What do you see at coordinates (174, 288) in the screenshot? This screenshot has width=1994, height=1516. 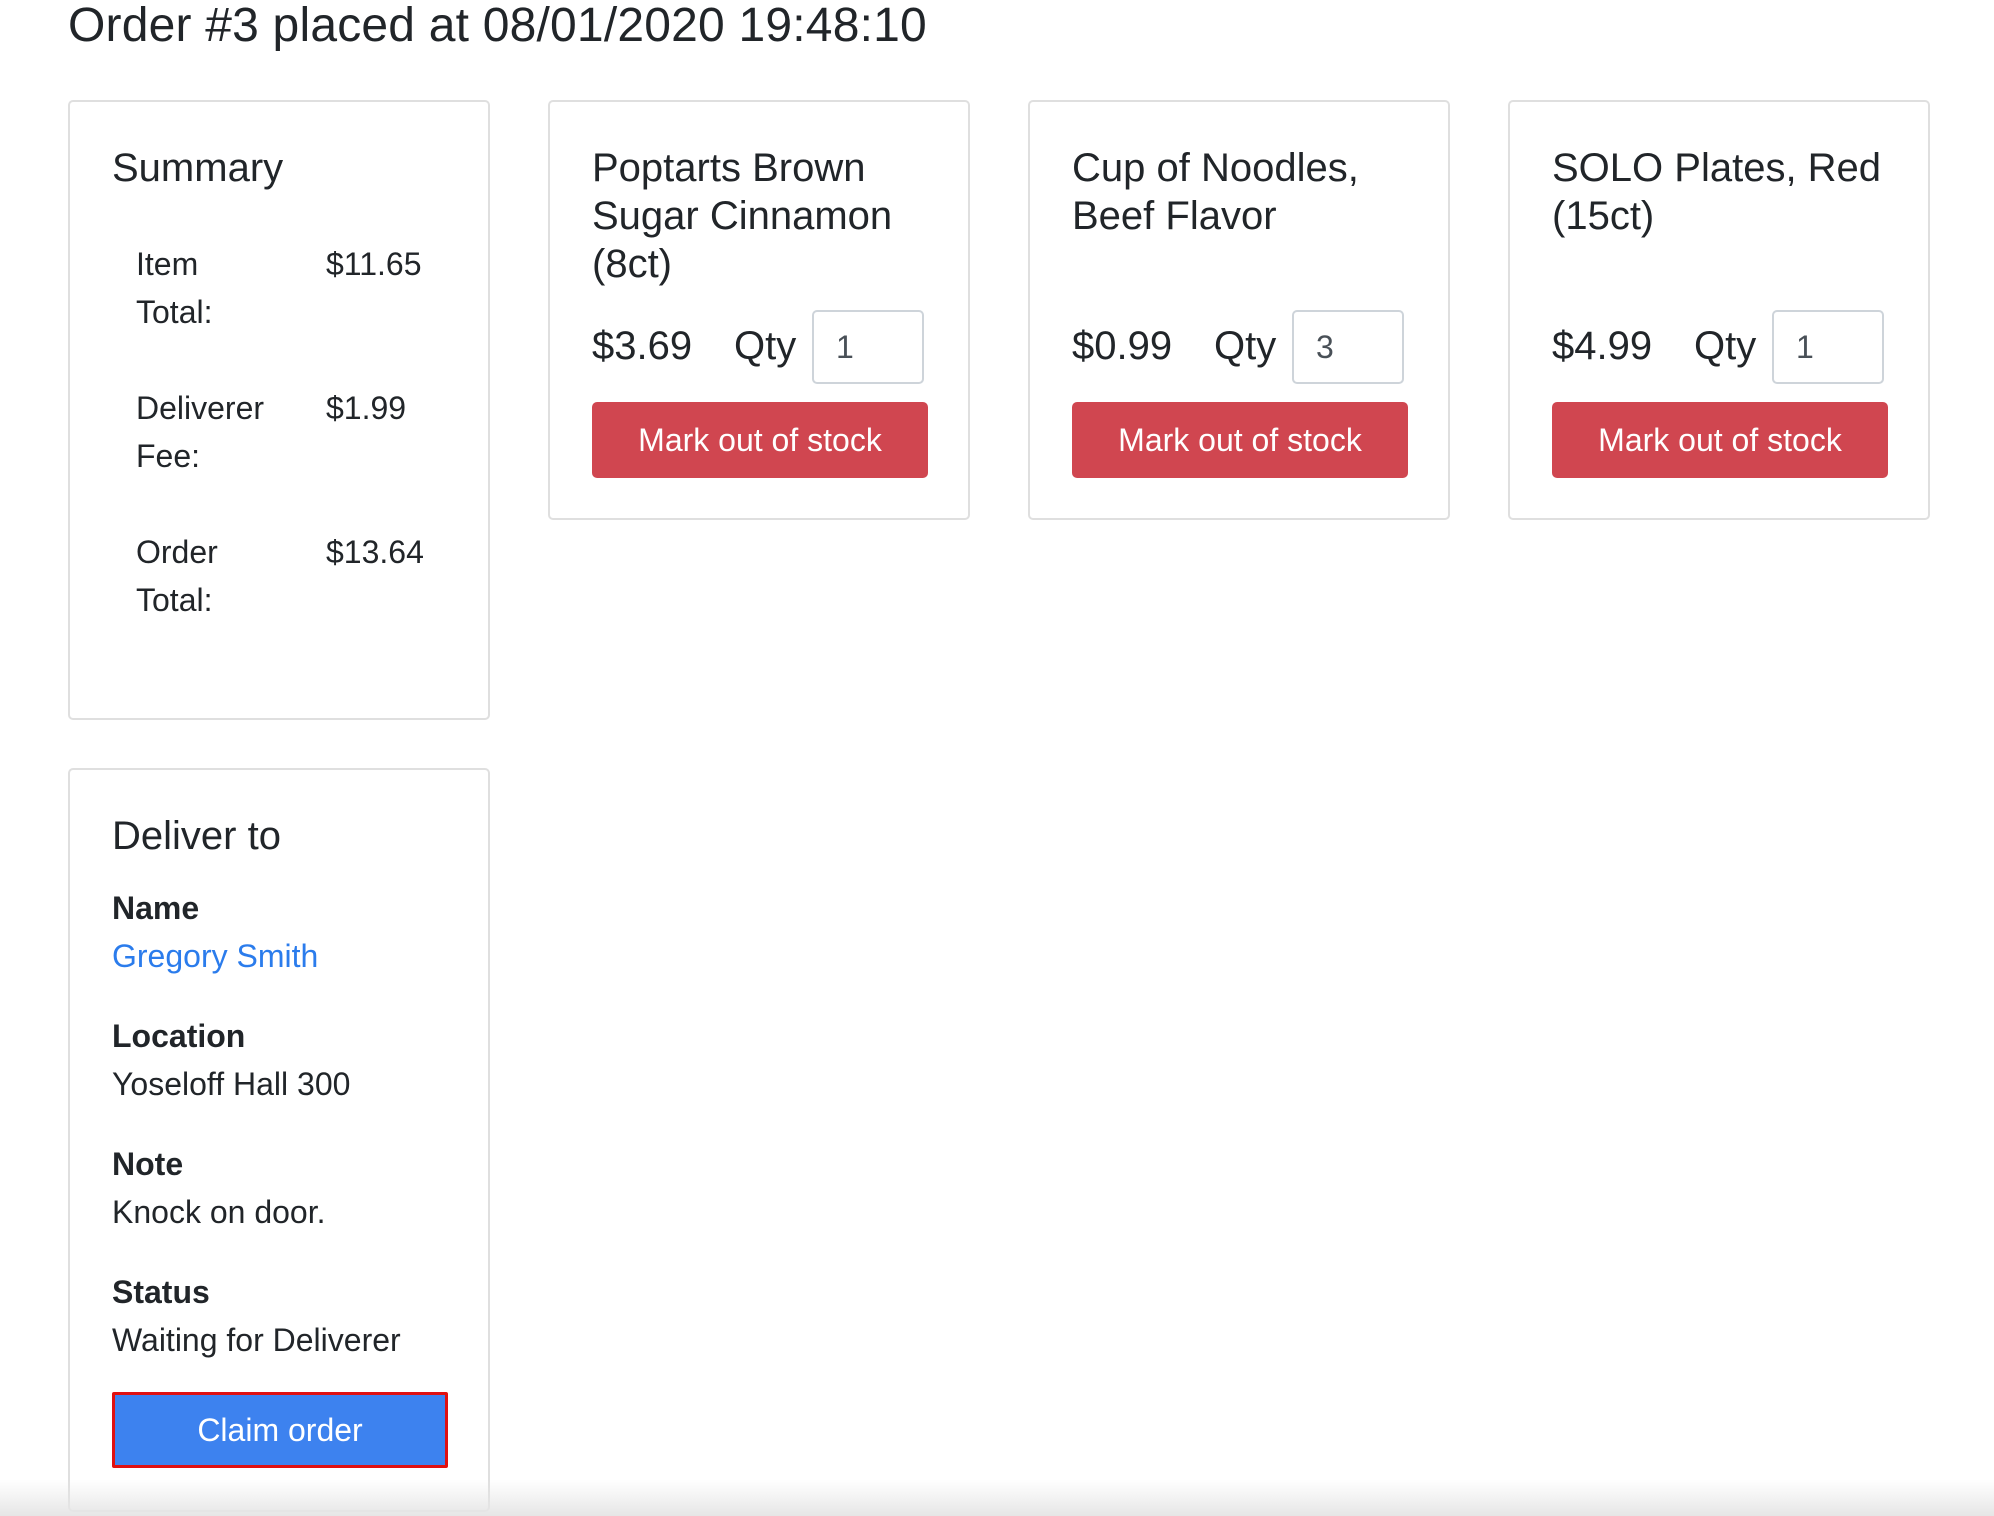 I see `summary-label: Item Total:` at bounding box center [174, 288].